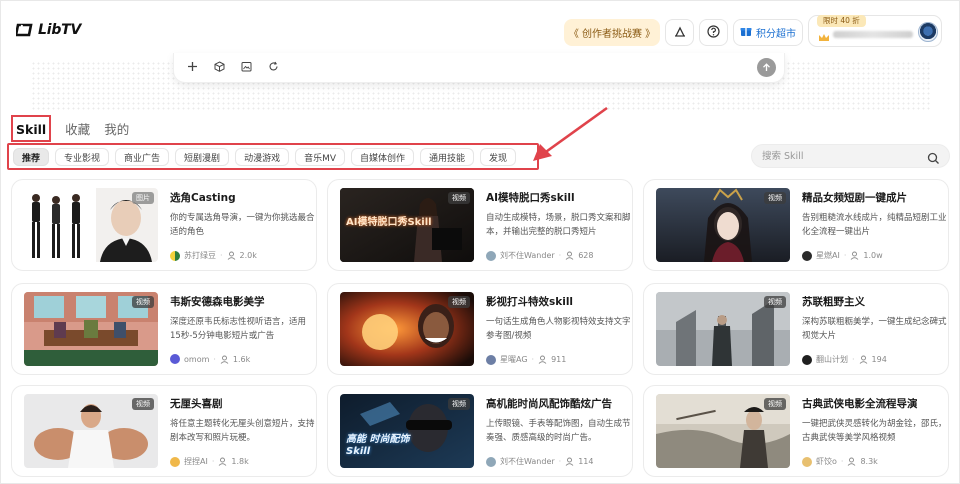  What do you see at coordinates (874, 431) in the screenshot?
I see `card-description: 一键把武侠灵感转化为胡金铨，邵氏，古典武侠等美学风格视频` at bounding box center [874, 431].